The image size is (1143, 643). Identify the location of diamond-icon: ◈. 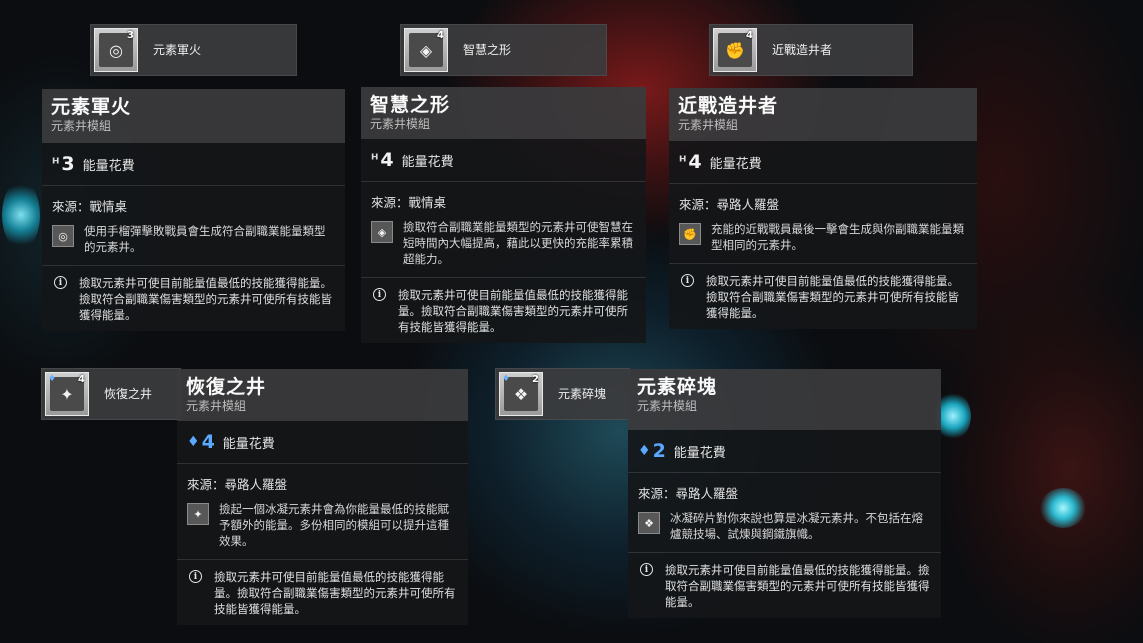
(382, 232).